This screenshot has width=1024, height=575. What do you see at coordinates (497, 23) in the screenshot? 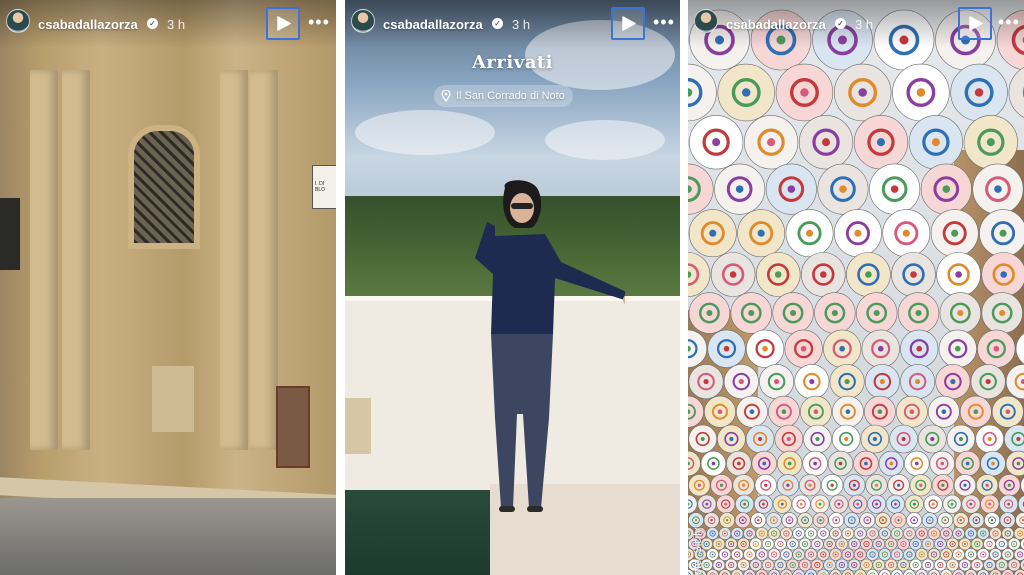
I see `verified-icon: ✓` at bounding box center [497, 23].